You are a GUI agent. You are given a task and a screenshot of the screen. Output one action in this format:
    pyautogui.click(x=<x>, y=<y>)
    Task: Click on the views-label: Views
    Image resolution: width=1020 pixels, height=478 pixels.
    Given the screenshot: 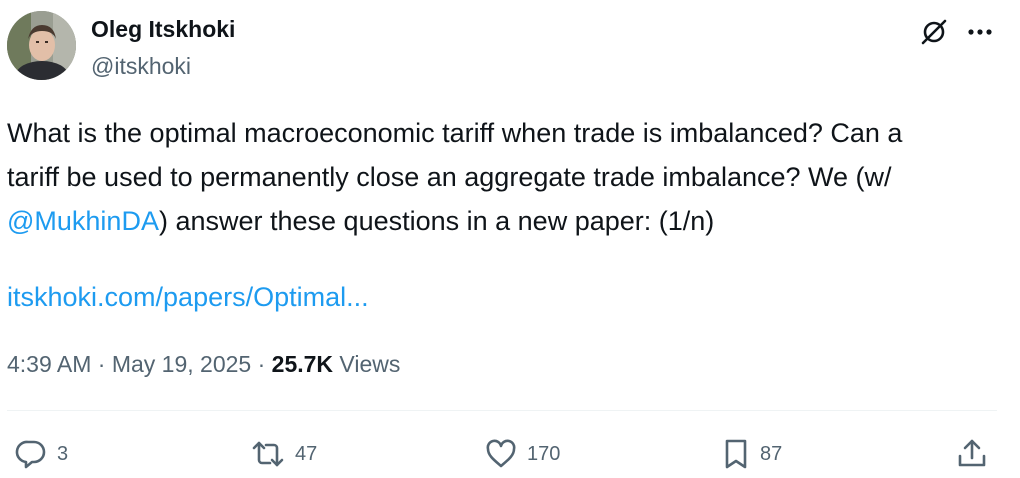 What is the action you would take?
    pyautogui.click(x=367, y=364)
    